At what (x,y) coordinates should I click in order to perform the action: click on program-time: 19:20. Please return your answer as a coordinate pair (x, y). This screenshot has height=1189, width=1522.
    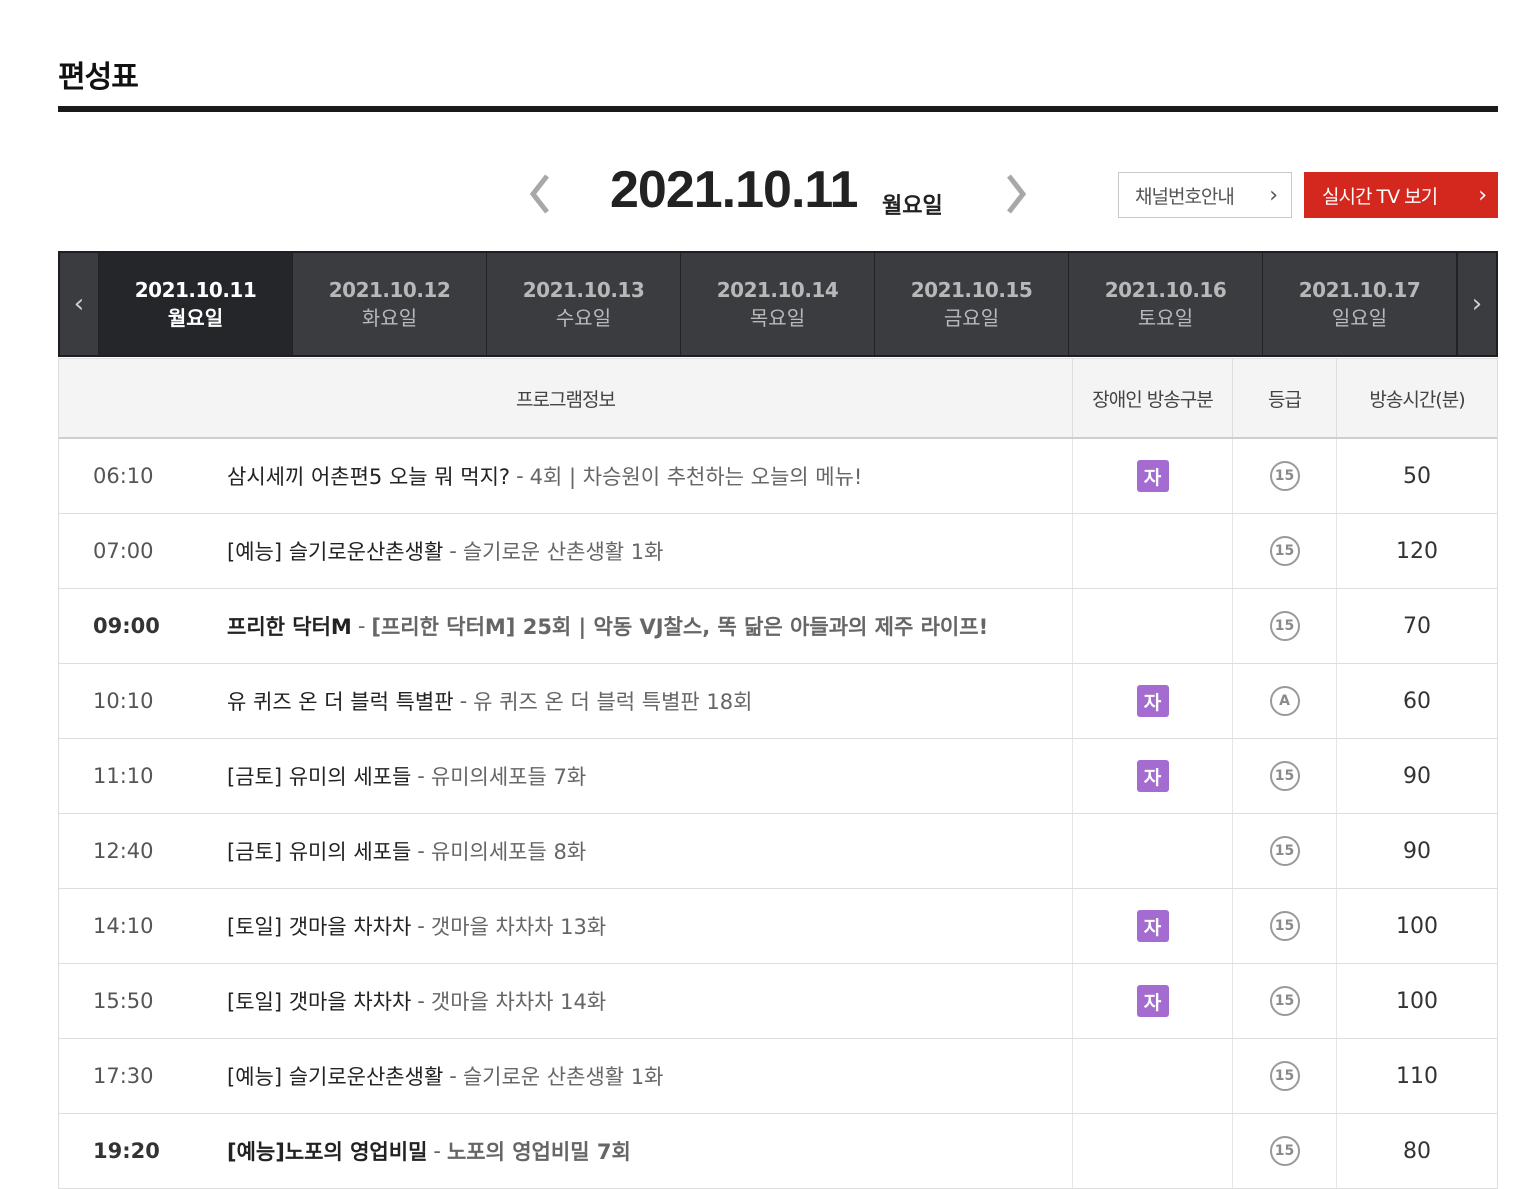
    Looking at the image, I should click on (126, 1151).